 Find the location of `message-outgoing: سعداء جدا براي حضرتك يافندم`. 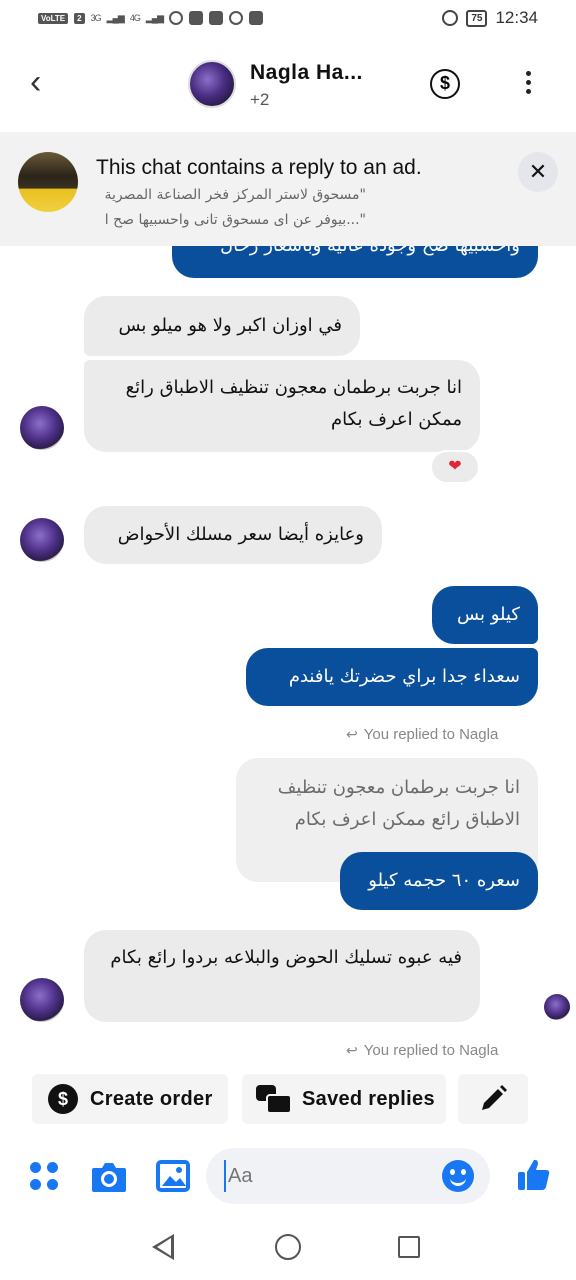

message-outgoing: سعداء جدا براي حضرتك يافندم is located at coordinates (392, 677).